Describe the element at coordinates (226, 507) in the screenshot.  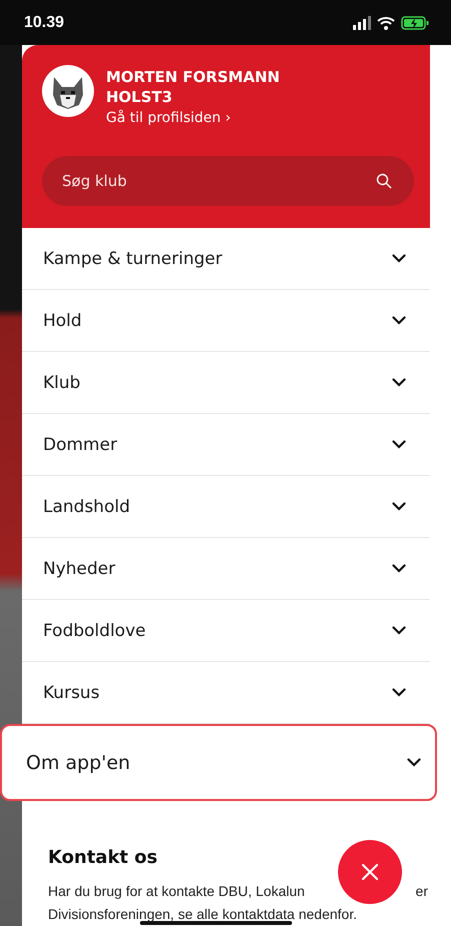
I see `menu-item: Landshold` at that location.